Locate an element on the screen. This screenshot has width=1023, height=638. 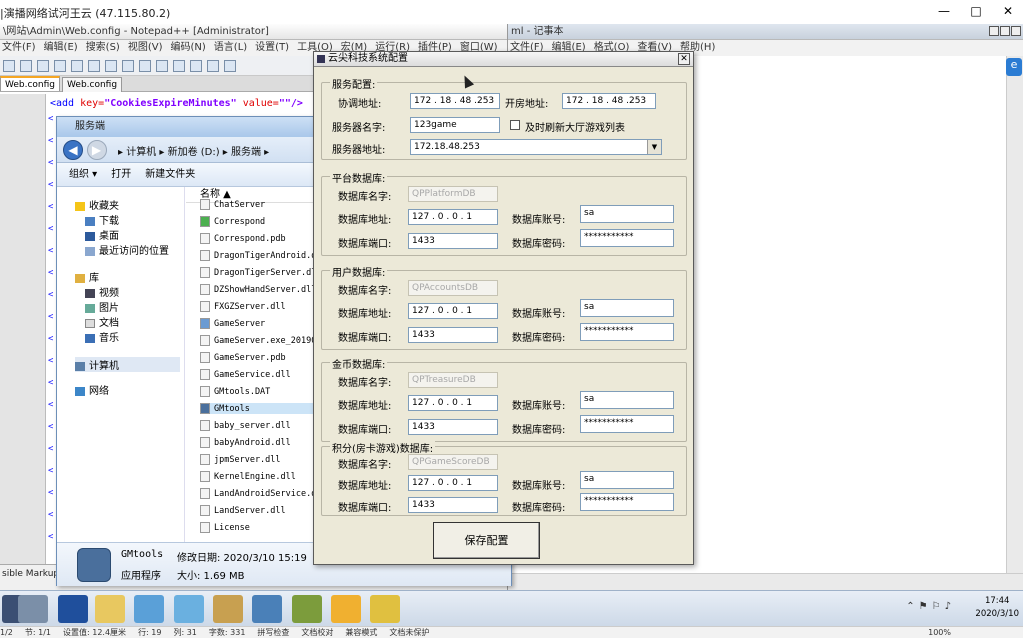
file-item: GameServer.pdb is located at coordinates (243, 357).